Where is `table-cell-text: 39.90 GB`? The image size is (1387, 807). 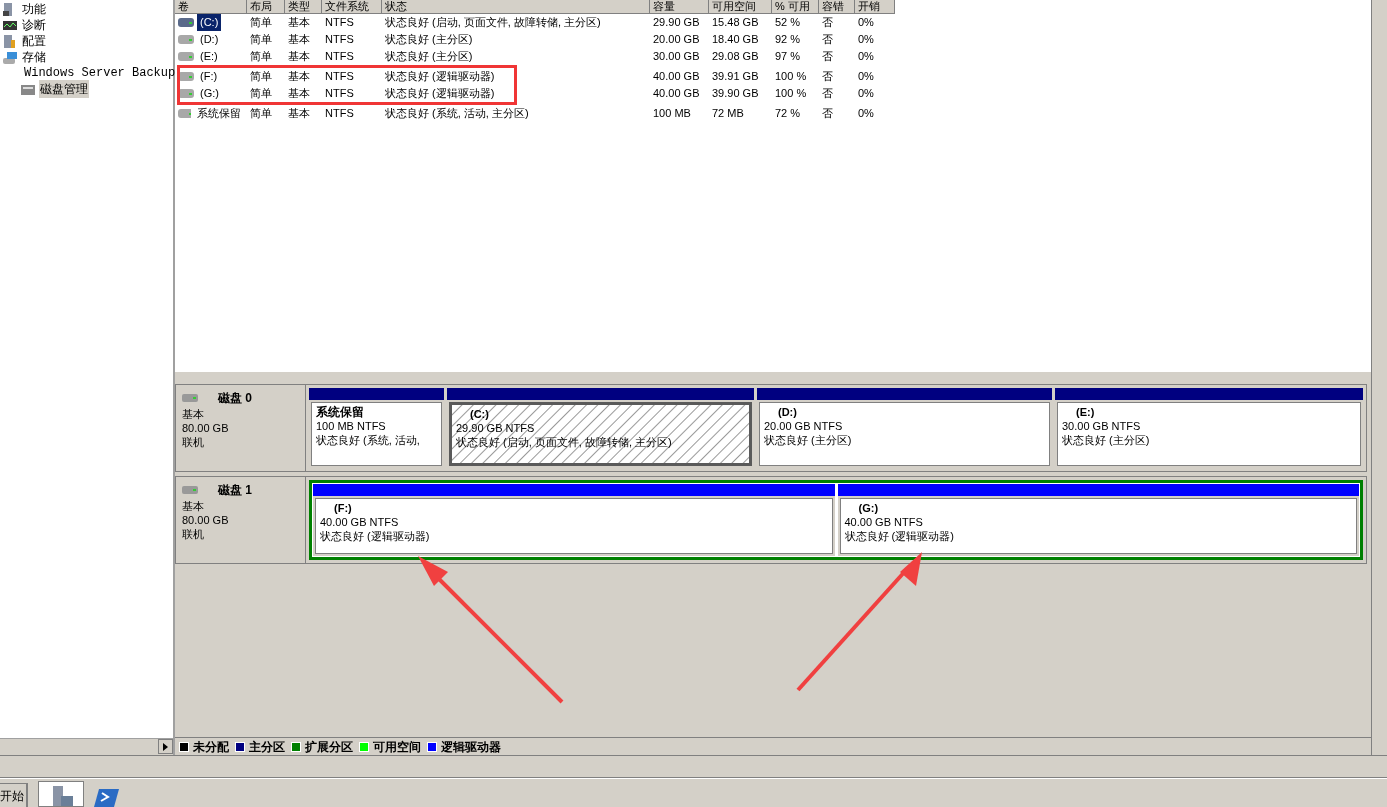
table-cell-text: 39.90 GB is located at coordinates (735, 94).